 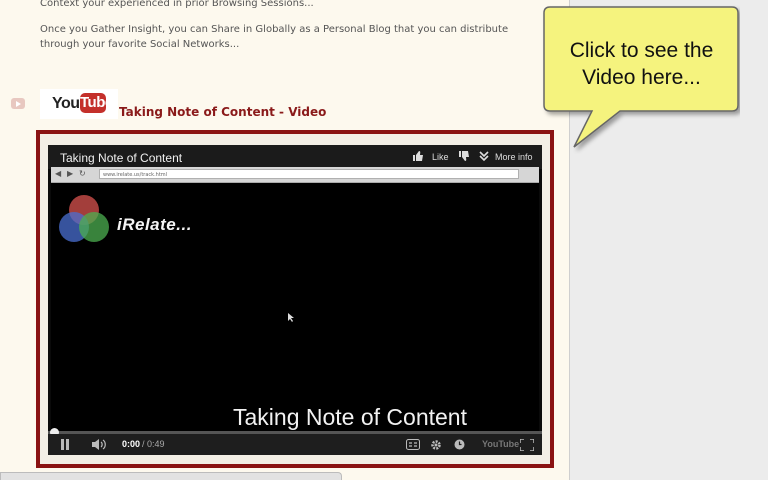 I want to click on forward-arrow-icon: ▶, so click(x=70, y=173).